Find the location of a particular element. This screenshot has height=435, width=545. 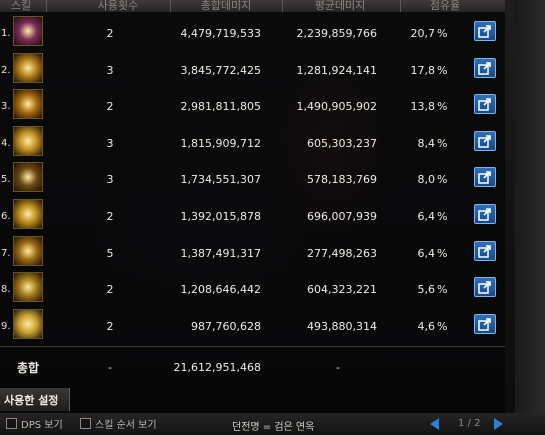

total-damage: 21,612,951,468 is located at coordinates (217, 367).